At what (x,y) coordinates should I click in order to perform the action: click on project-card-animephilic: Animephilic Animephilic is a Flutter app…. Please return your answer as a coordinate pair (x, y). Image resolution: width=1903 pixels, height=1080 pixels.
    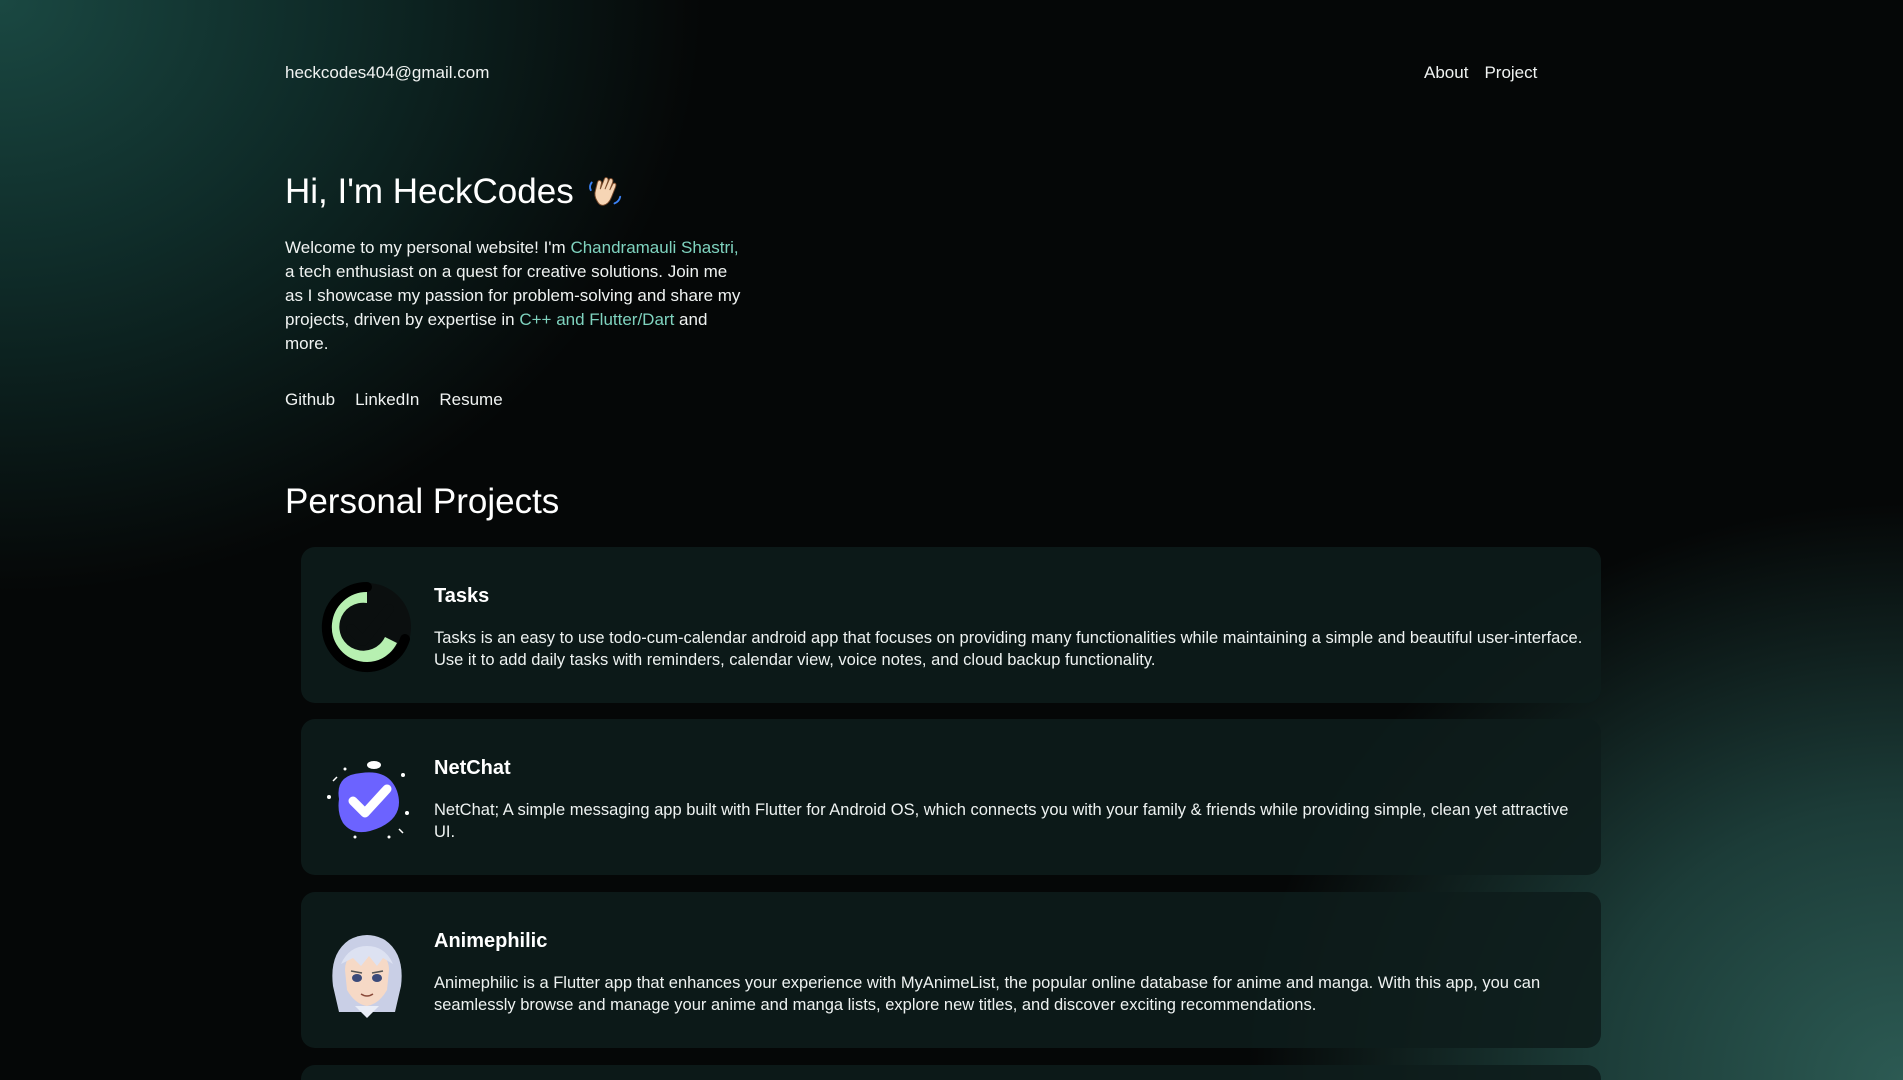
    Looking at the image, I should click on (951, 970).